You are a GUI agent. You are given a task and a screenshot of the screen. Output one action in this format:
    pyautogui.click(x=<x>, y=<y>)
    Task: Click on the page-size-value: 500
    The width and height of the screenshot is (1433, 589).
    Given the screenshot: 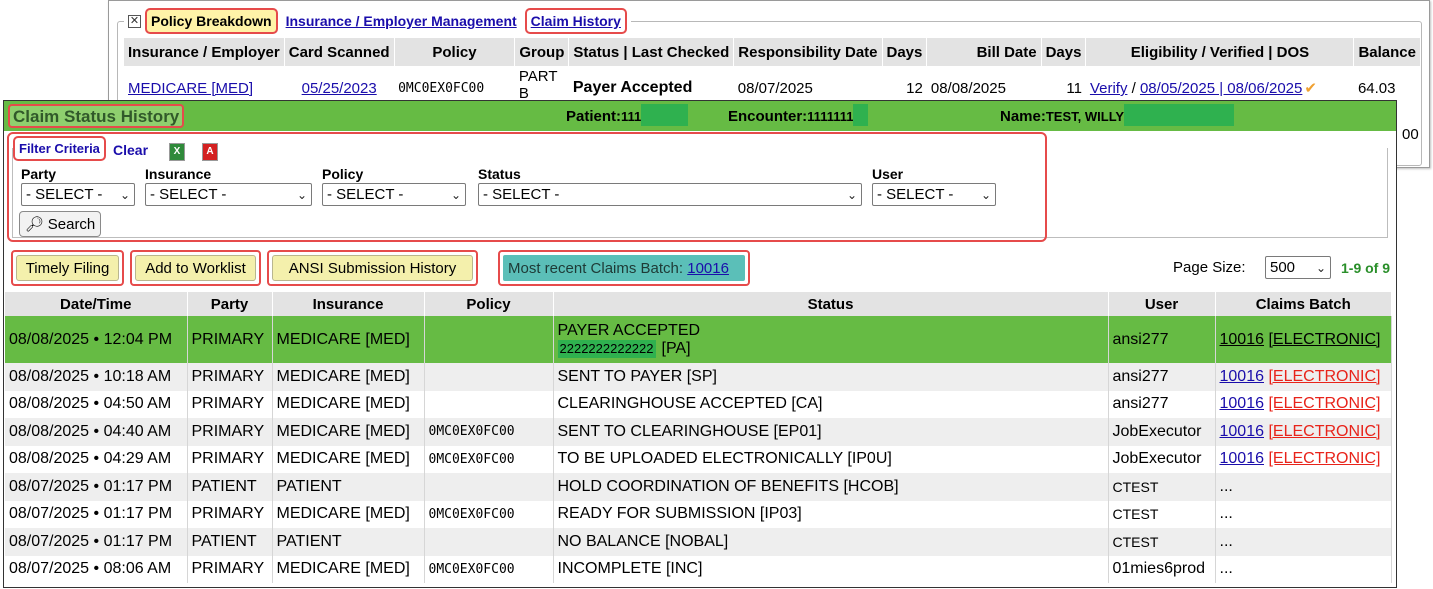 What is the action you would take?
    pyautogui.click(x=1283, y=267)
    